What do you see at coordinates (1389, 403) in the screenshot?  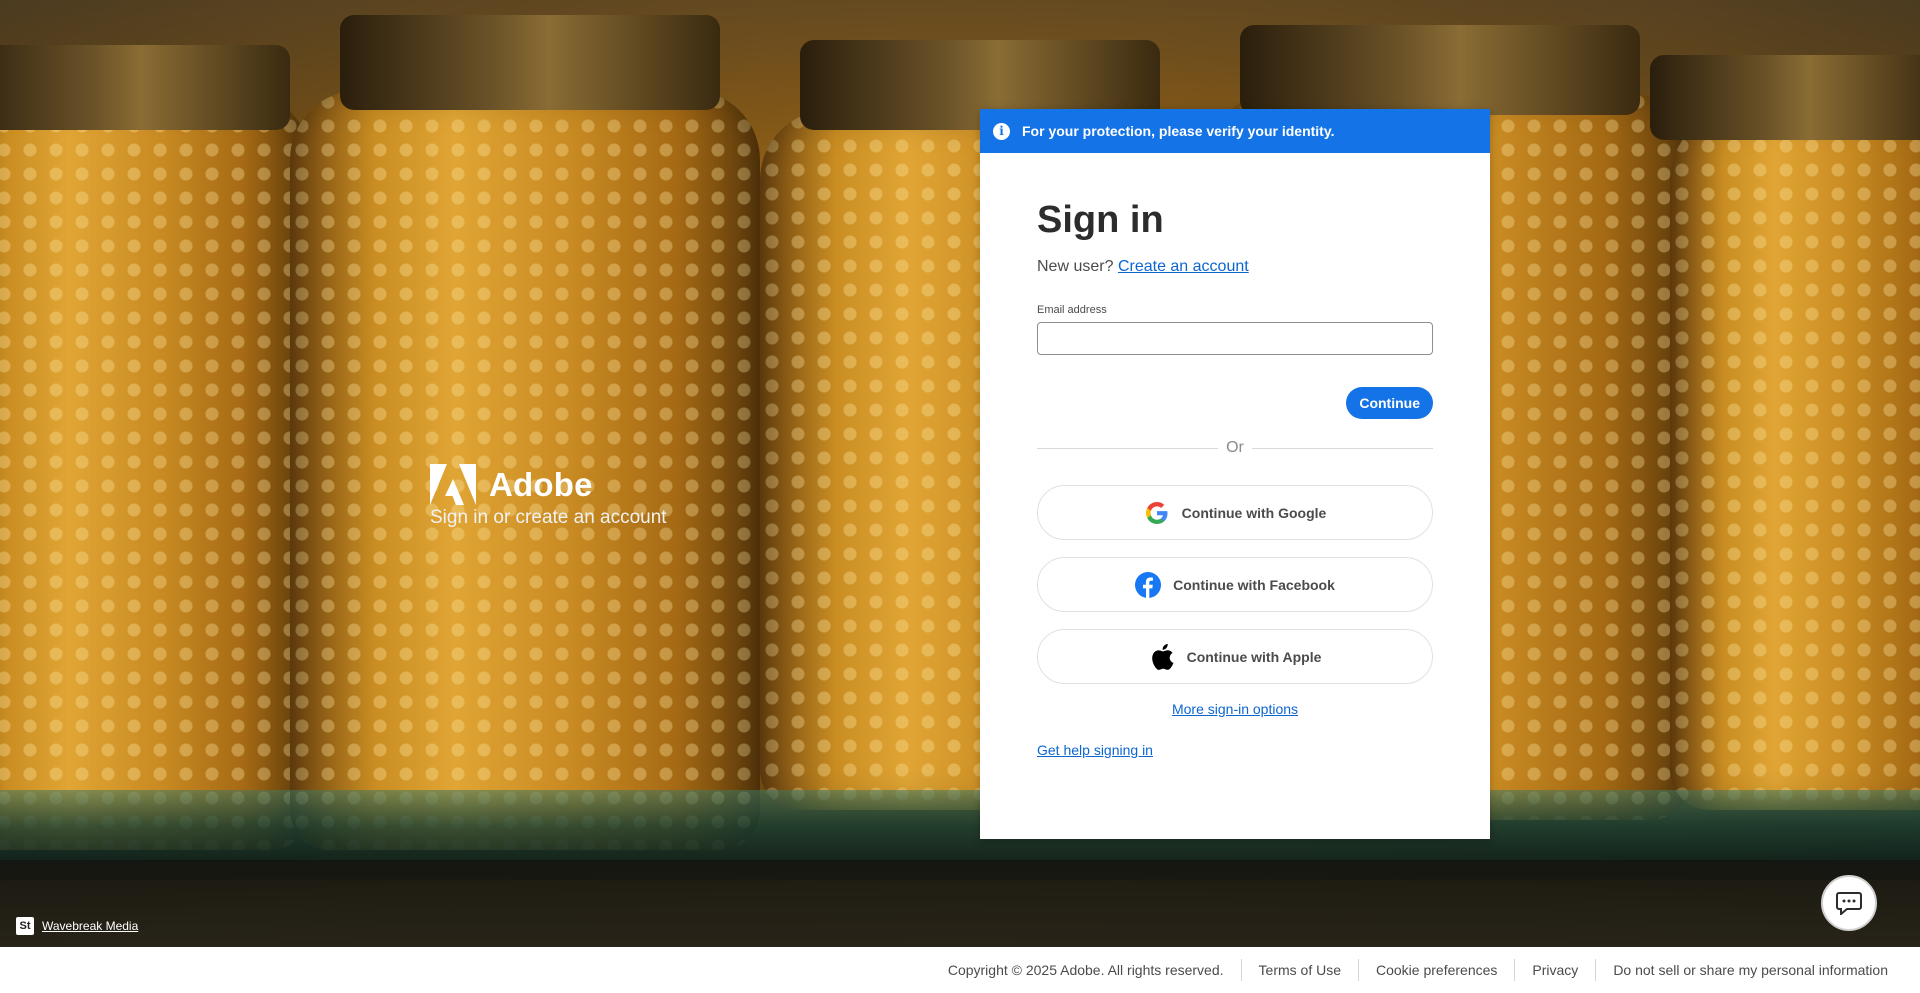 I see `continue-button: Continue` at bounding box center [1389, 403].